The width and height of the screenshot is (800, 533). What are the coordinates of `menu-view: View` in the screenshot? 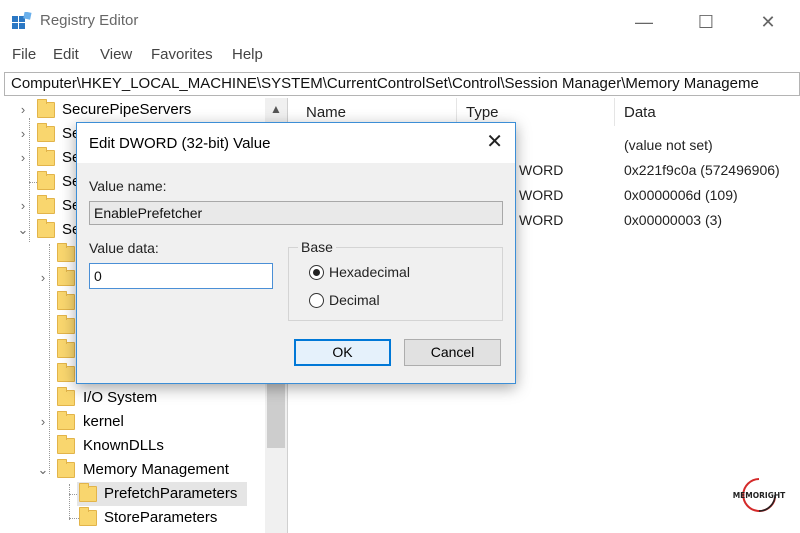 It's located at (116, 54).